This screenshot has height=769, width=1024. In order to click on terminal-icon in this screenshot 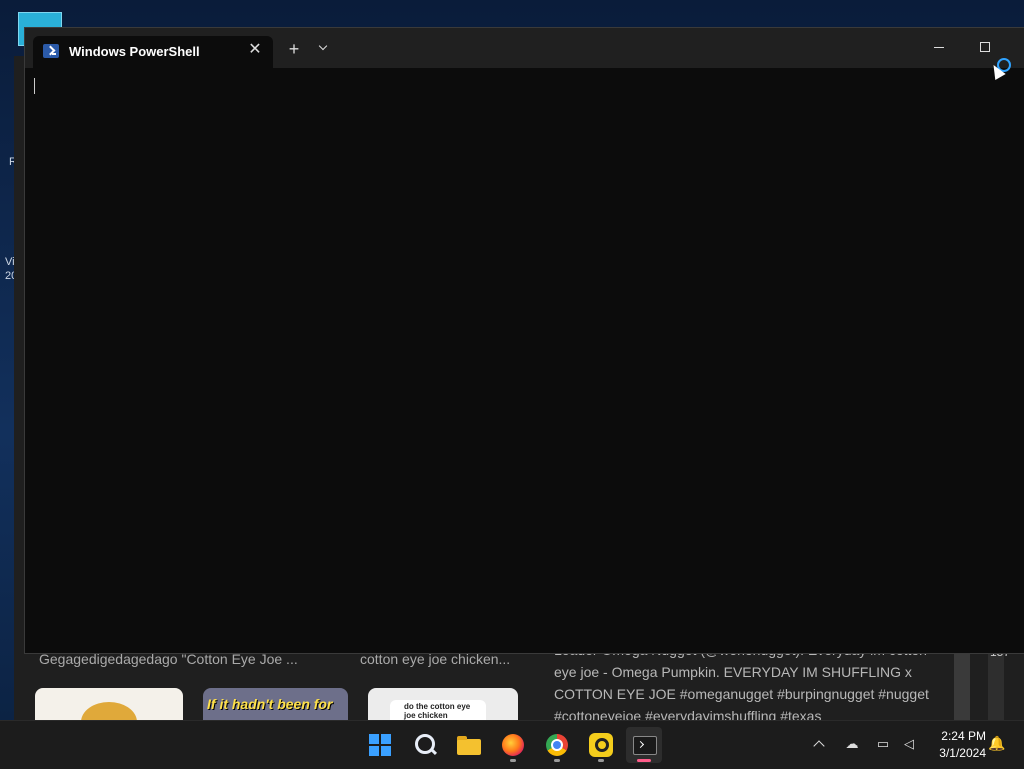, I will do `click(644, 745)`.